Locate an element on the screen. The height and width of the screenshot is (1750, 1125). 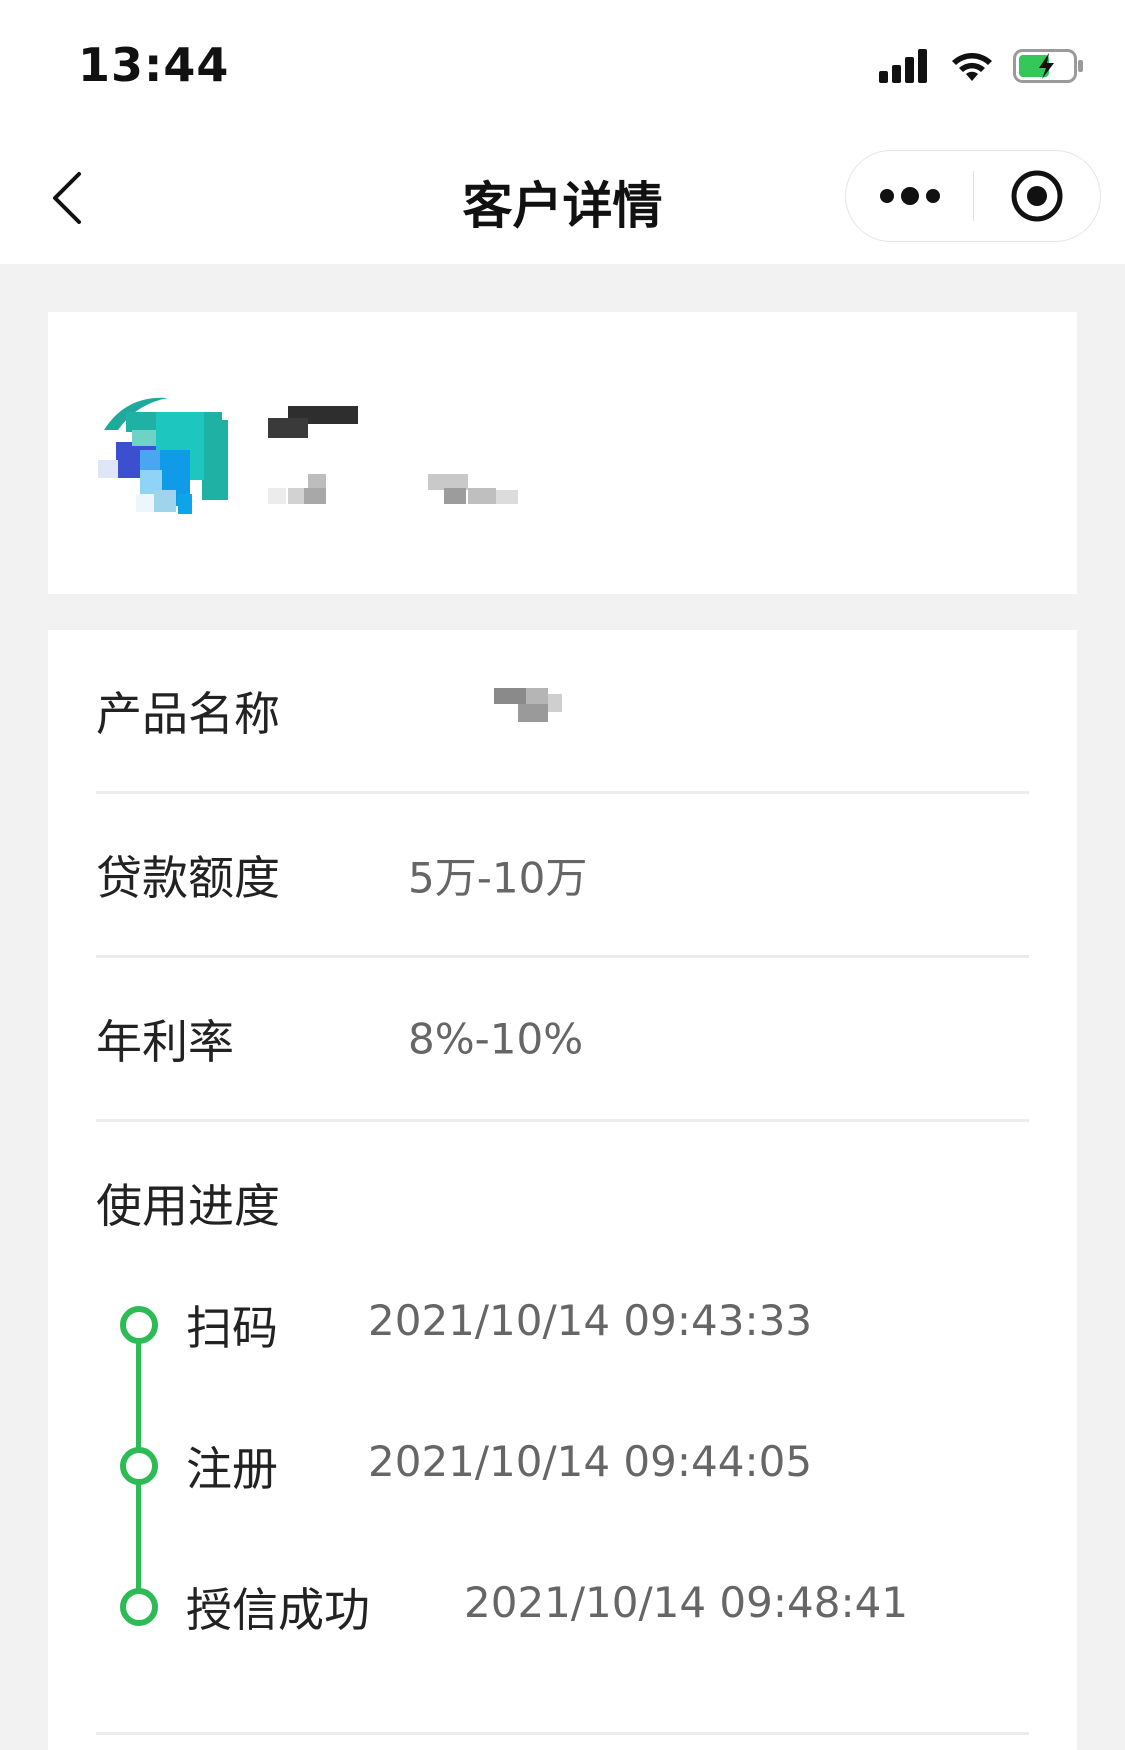
target-close-icon is located at coordinates (1037, 196).